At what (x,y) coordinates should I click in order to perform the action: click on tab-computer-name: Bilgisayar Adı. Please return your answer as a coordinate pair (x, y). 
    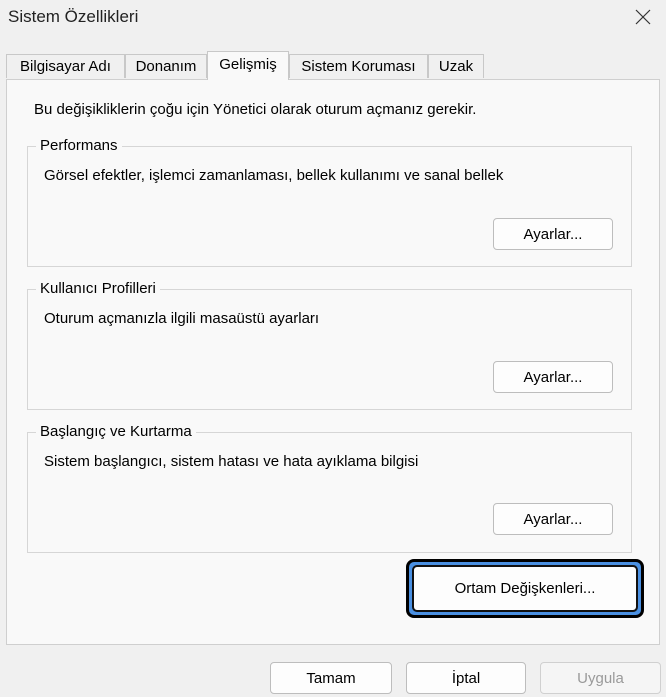
    Looking at the image, I should click on (65, 66).